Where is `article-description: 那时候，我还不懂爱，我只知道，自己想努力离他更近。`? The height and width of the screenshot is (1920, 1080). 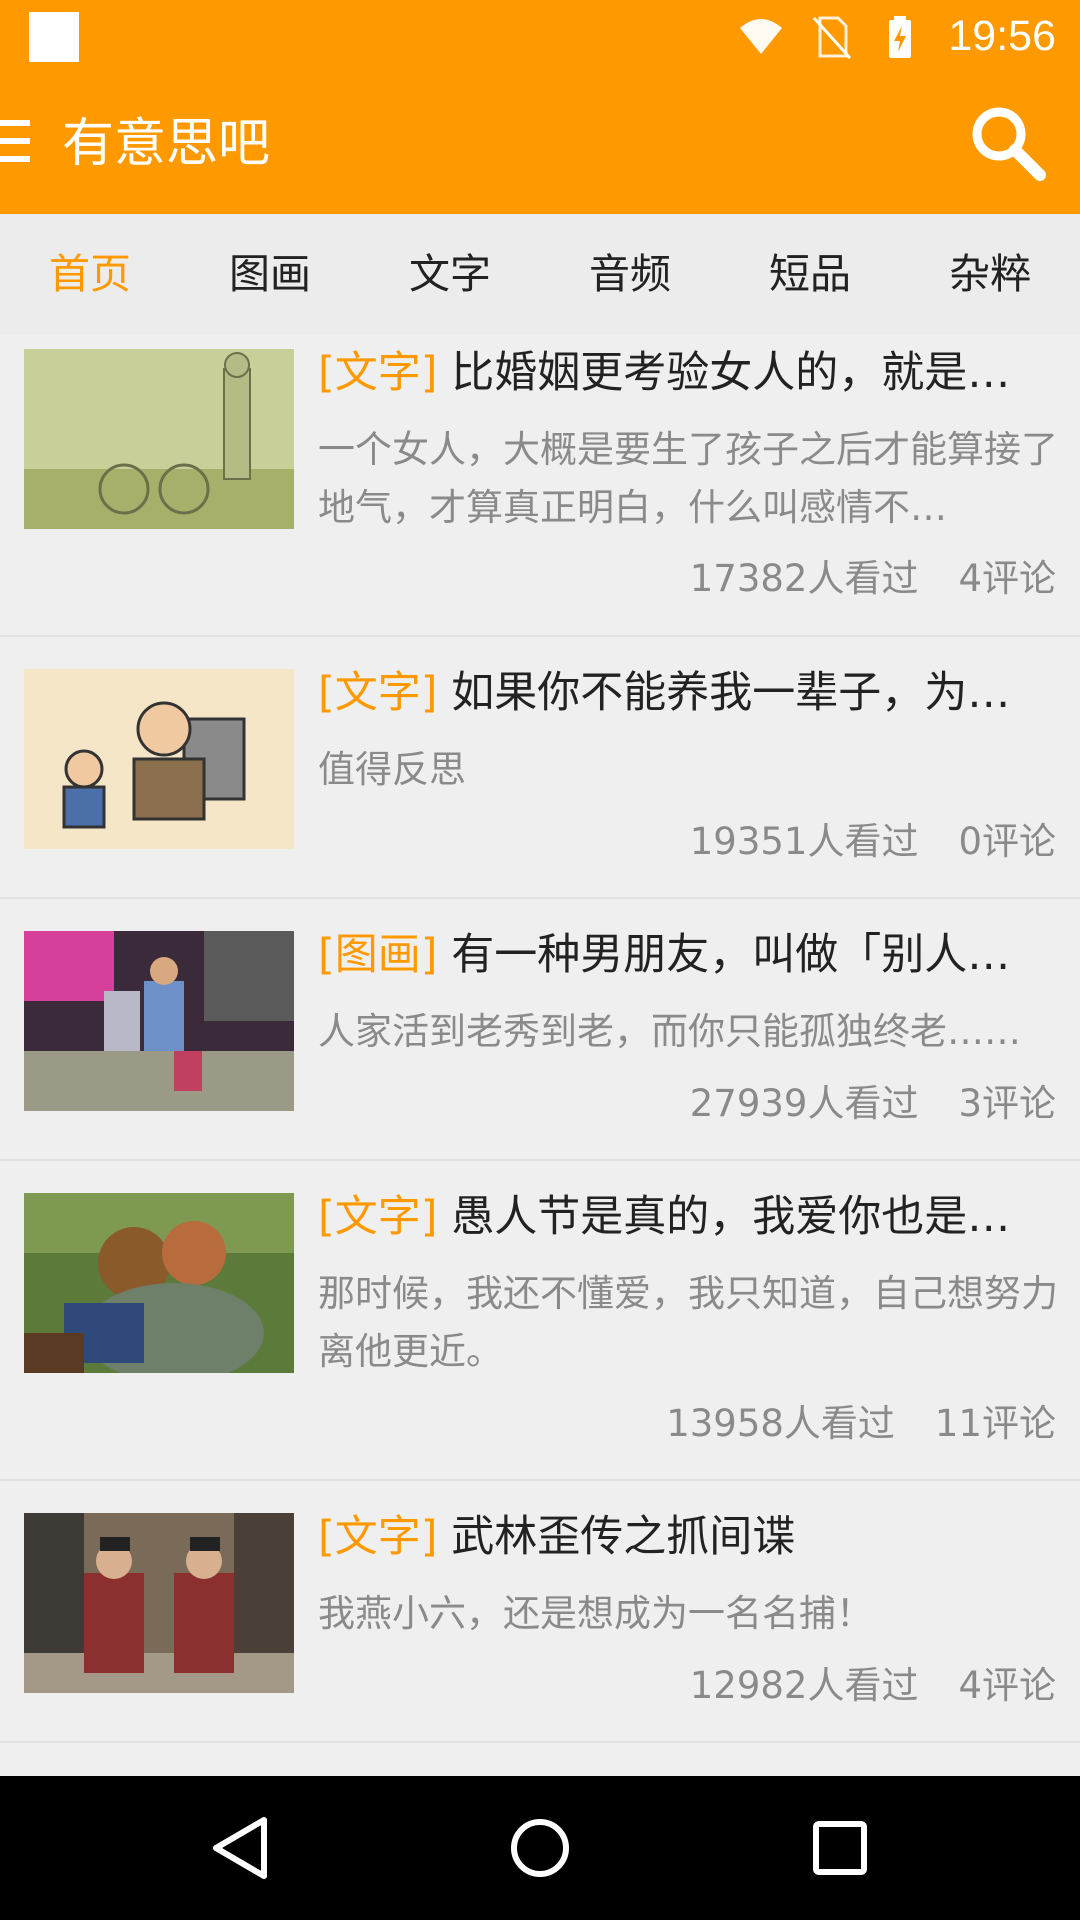 article-description: 那时候，我还不懂爱，我只知道，自己想努力离他更近。 is located at coordinates (688, 1322).